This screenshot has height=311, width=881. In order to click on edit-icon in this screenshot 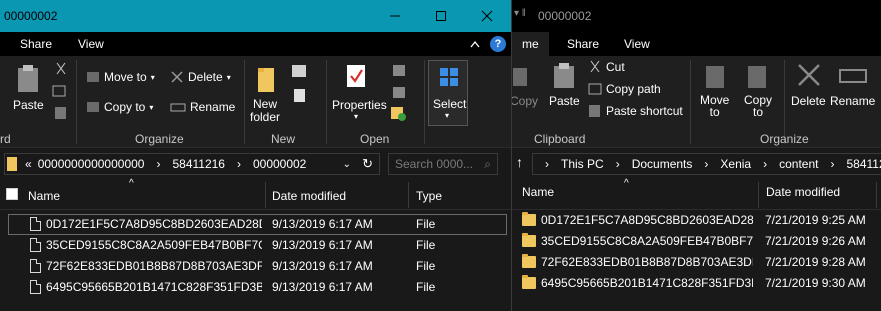, I will do `click(400, 93)`.